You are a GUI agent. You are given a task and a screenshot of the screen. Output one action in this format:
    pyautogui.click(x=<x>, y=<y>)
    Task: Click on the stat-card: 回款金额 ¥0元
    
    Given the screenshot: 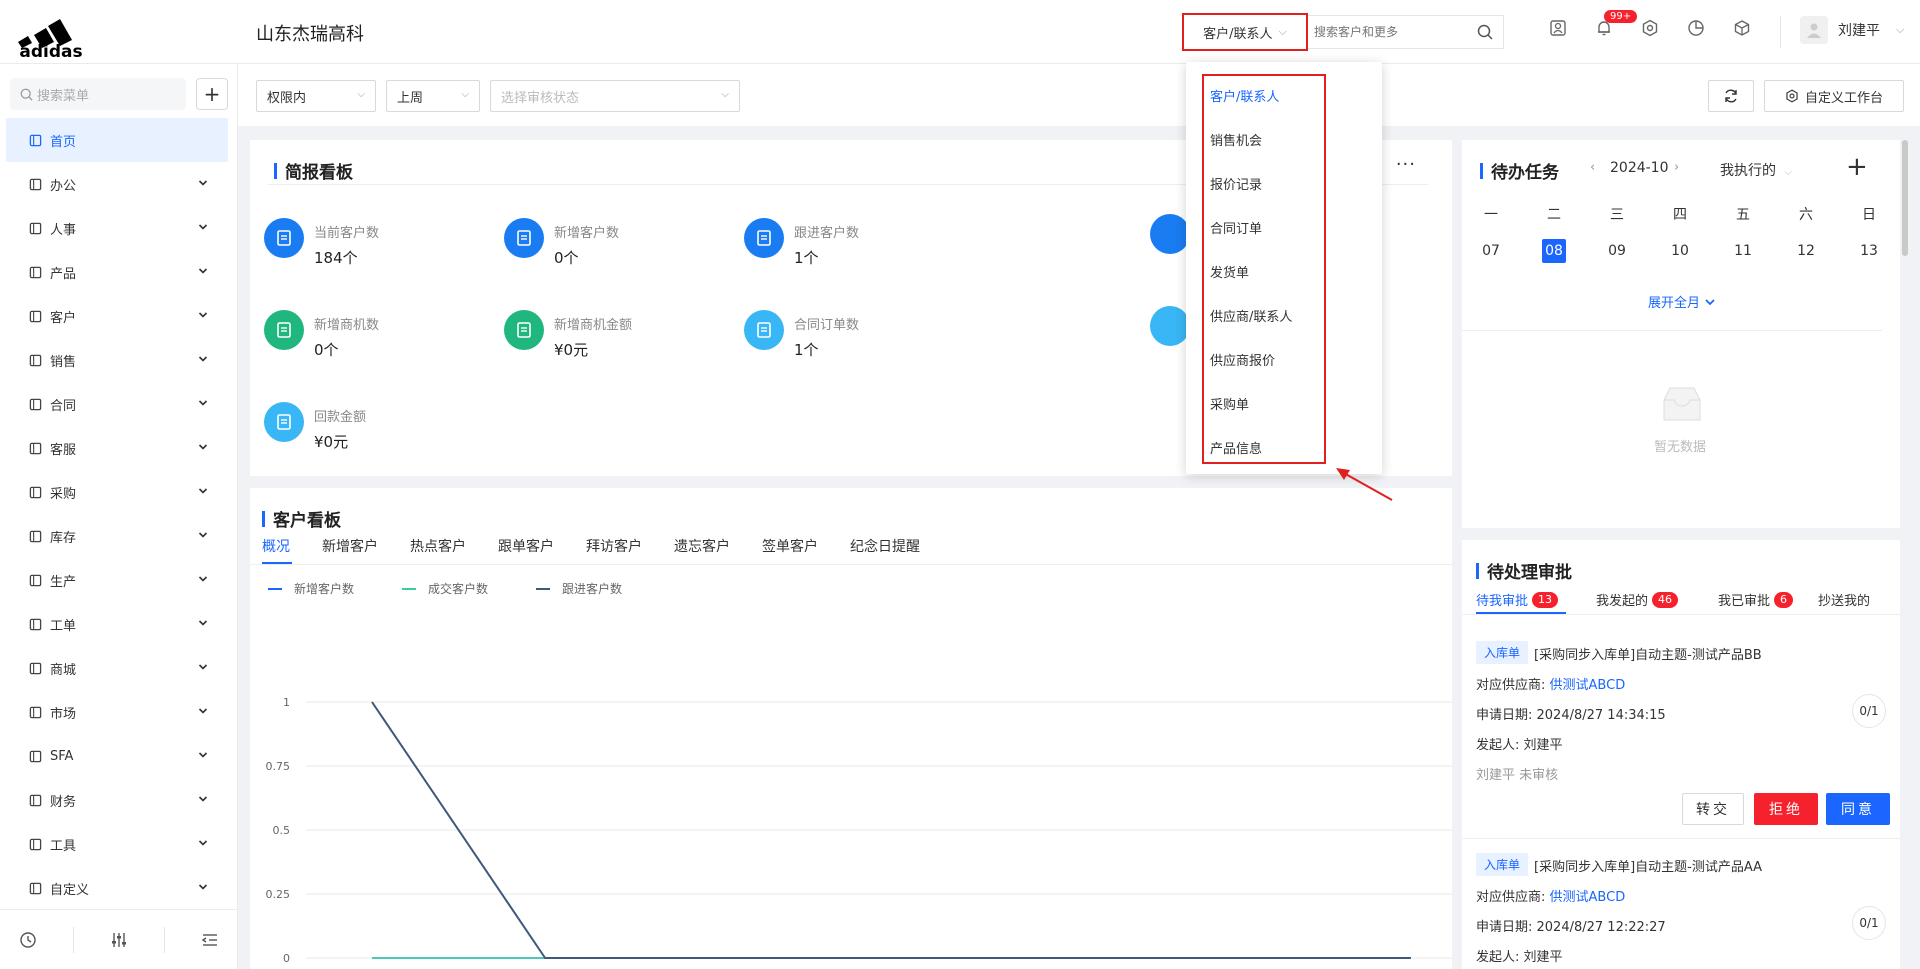 What is the action you would take?
    pyautogui.click(x=315, y=427)
    